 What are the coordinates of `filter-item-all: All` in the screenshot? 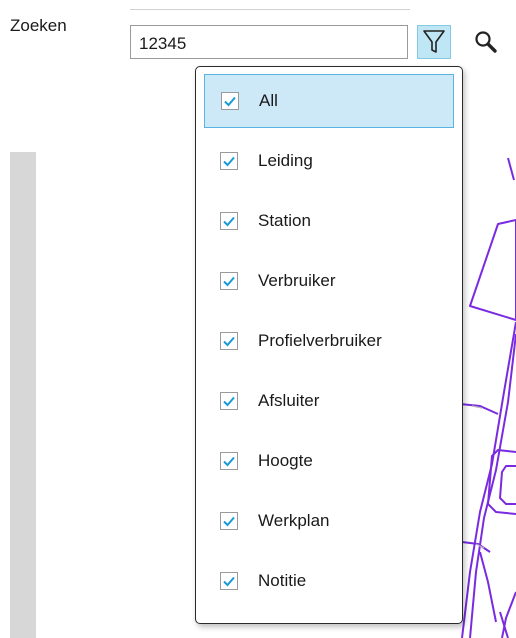 It's located at (329, 101).